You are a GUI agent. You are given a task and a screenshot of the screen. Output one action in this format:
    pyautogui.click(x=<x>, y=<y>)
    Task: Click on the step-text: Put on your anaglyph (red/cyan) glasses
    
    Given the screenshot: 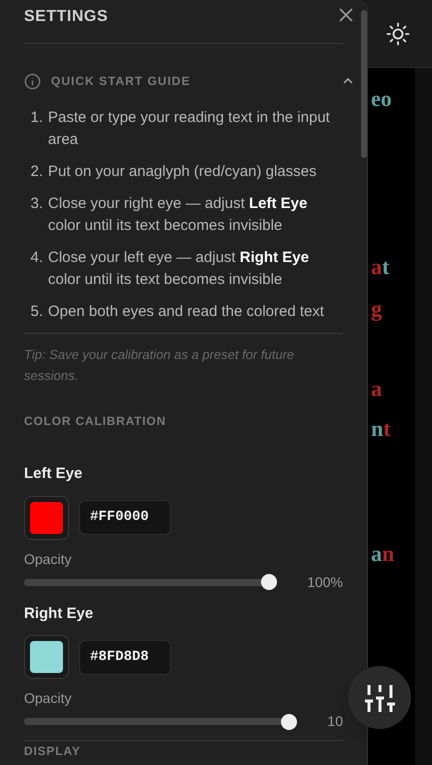 What is the action you would take?
    pyautogui.click(x=182, y=172)
    